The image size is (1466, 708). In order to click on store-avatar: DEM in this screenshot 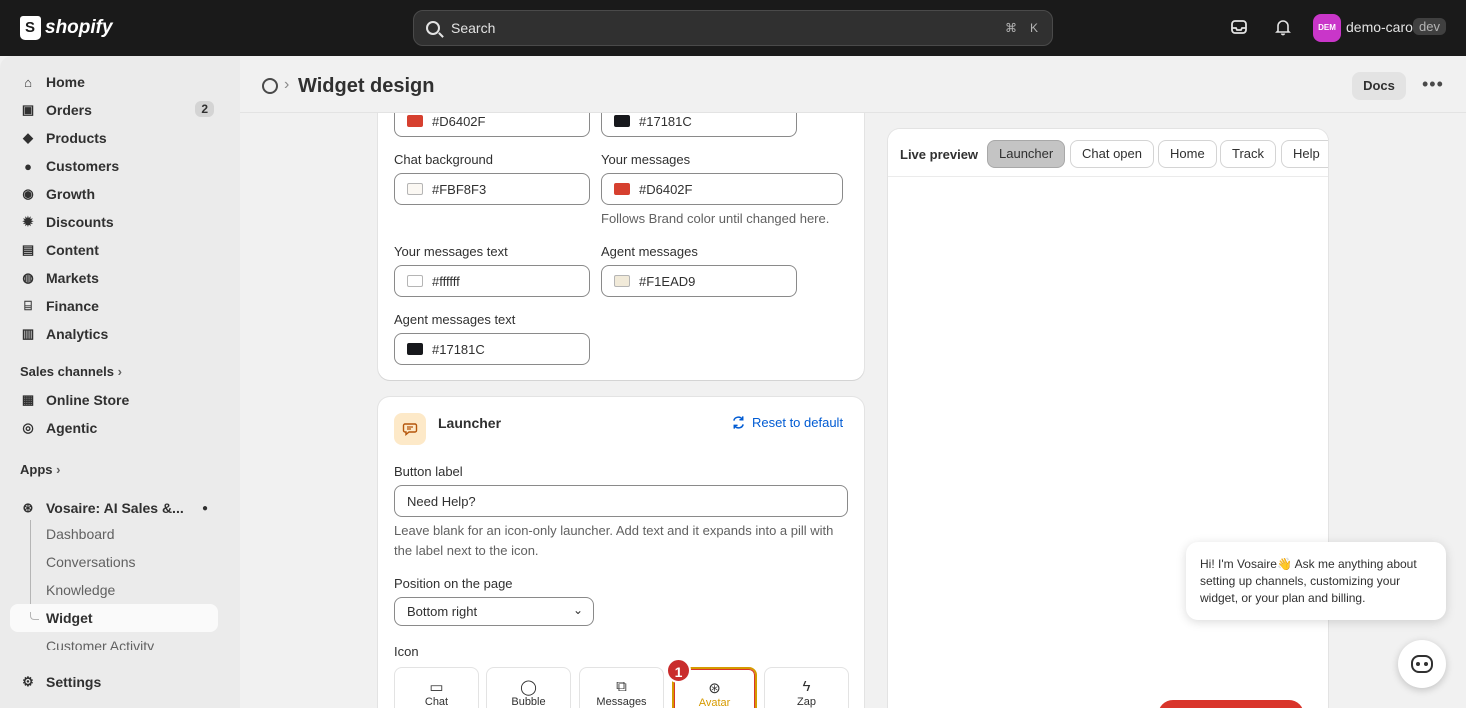, I will do `click(1327, 28)`.